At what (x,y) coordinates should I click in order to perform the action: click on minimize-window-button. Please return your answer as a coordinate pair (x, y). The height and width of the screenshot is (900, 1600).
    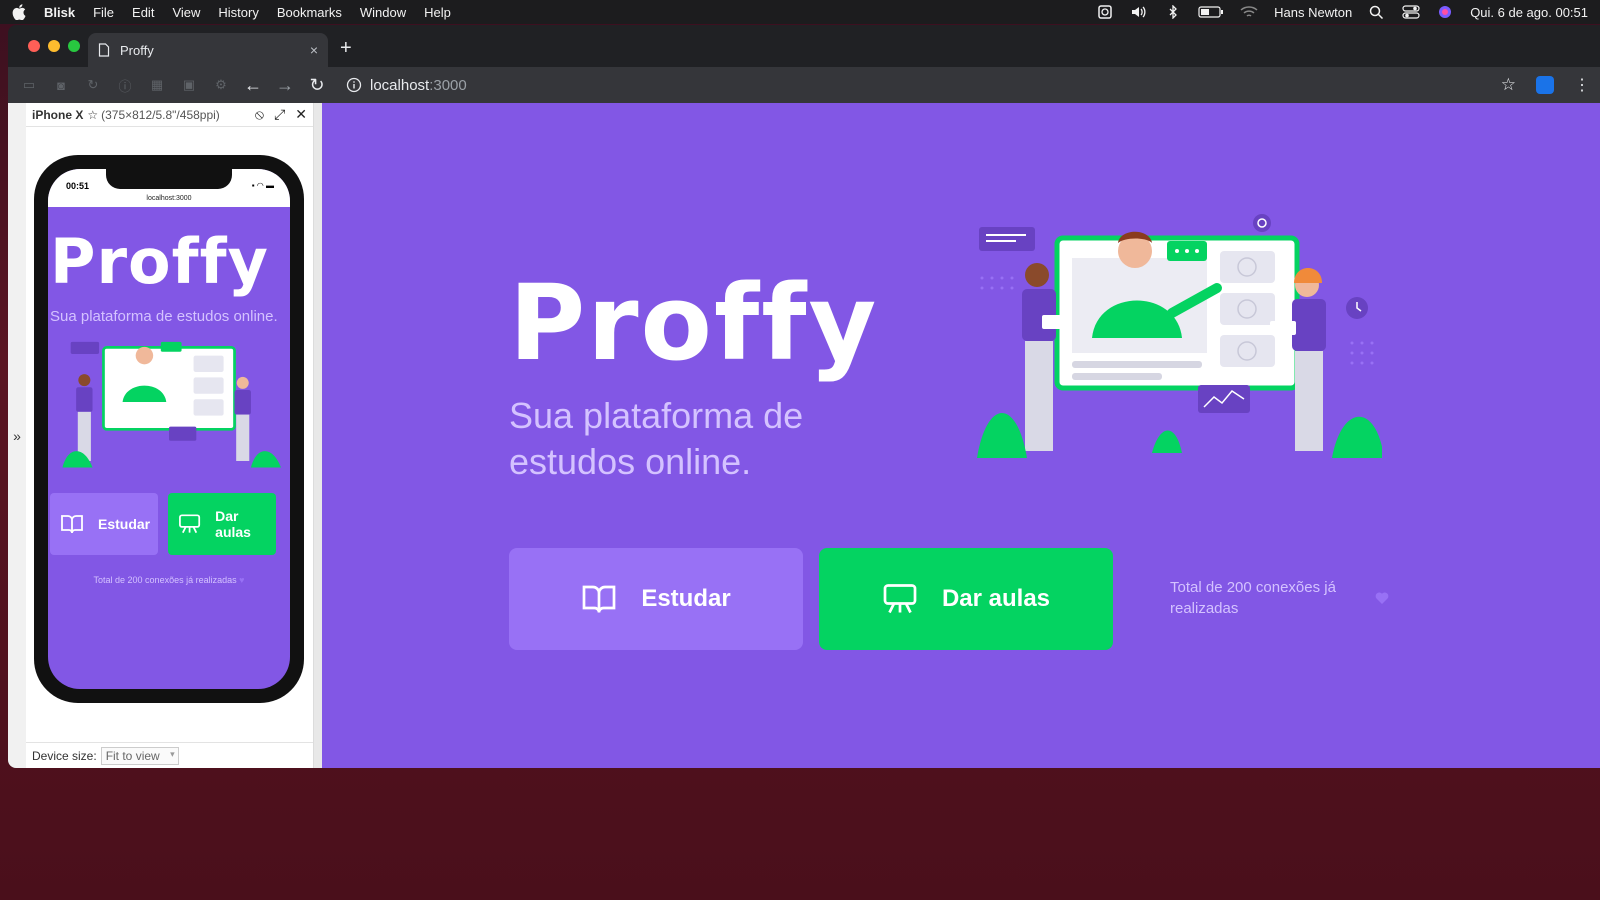
    Looking at the image, I should click on (54, 46).